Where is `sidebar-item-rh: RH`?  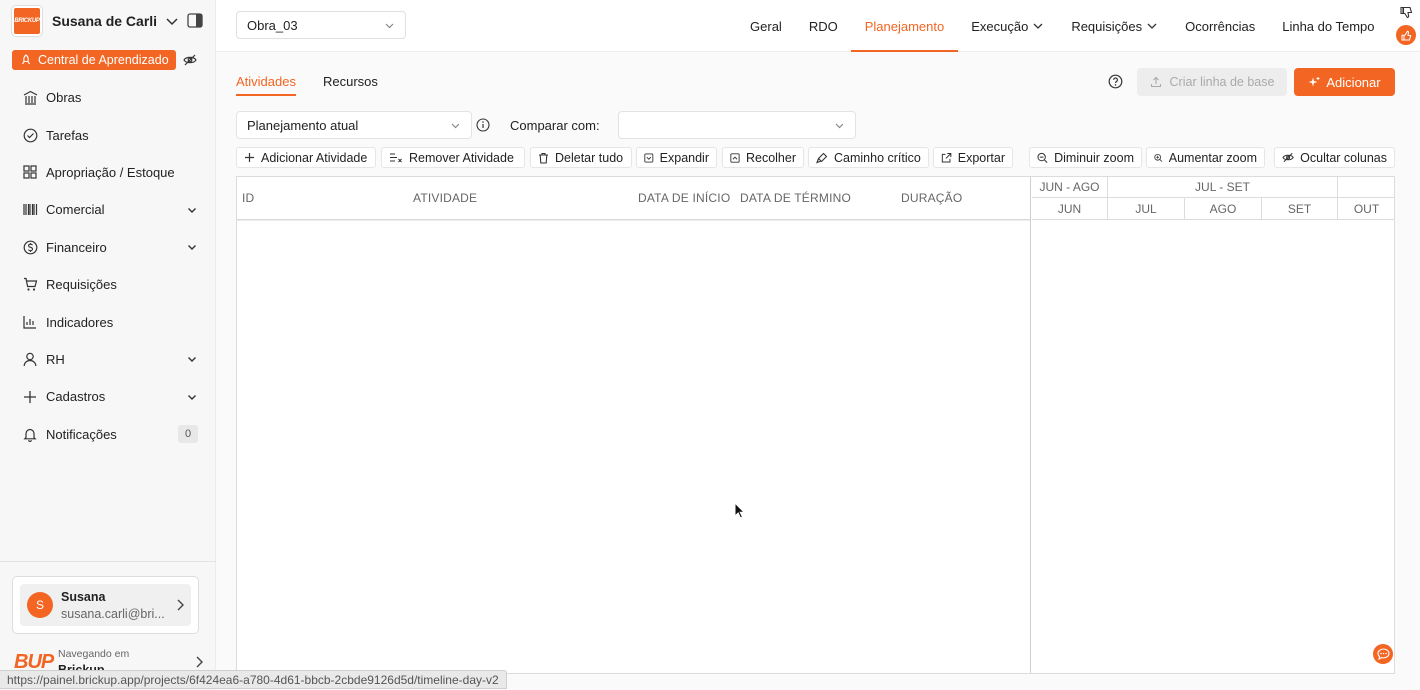
sidebar-item-rh: RH is located at coordinates (108, 359).